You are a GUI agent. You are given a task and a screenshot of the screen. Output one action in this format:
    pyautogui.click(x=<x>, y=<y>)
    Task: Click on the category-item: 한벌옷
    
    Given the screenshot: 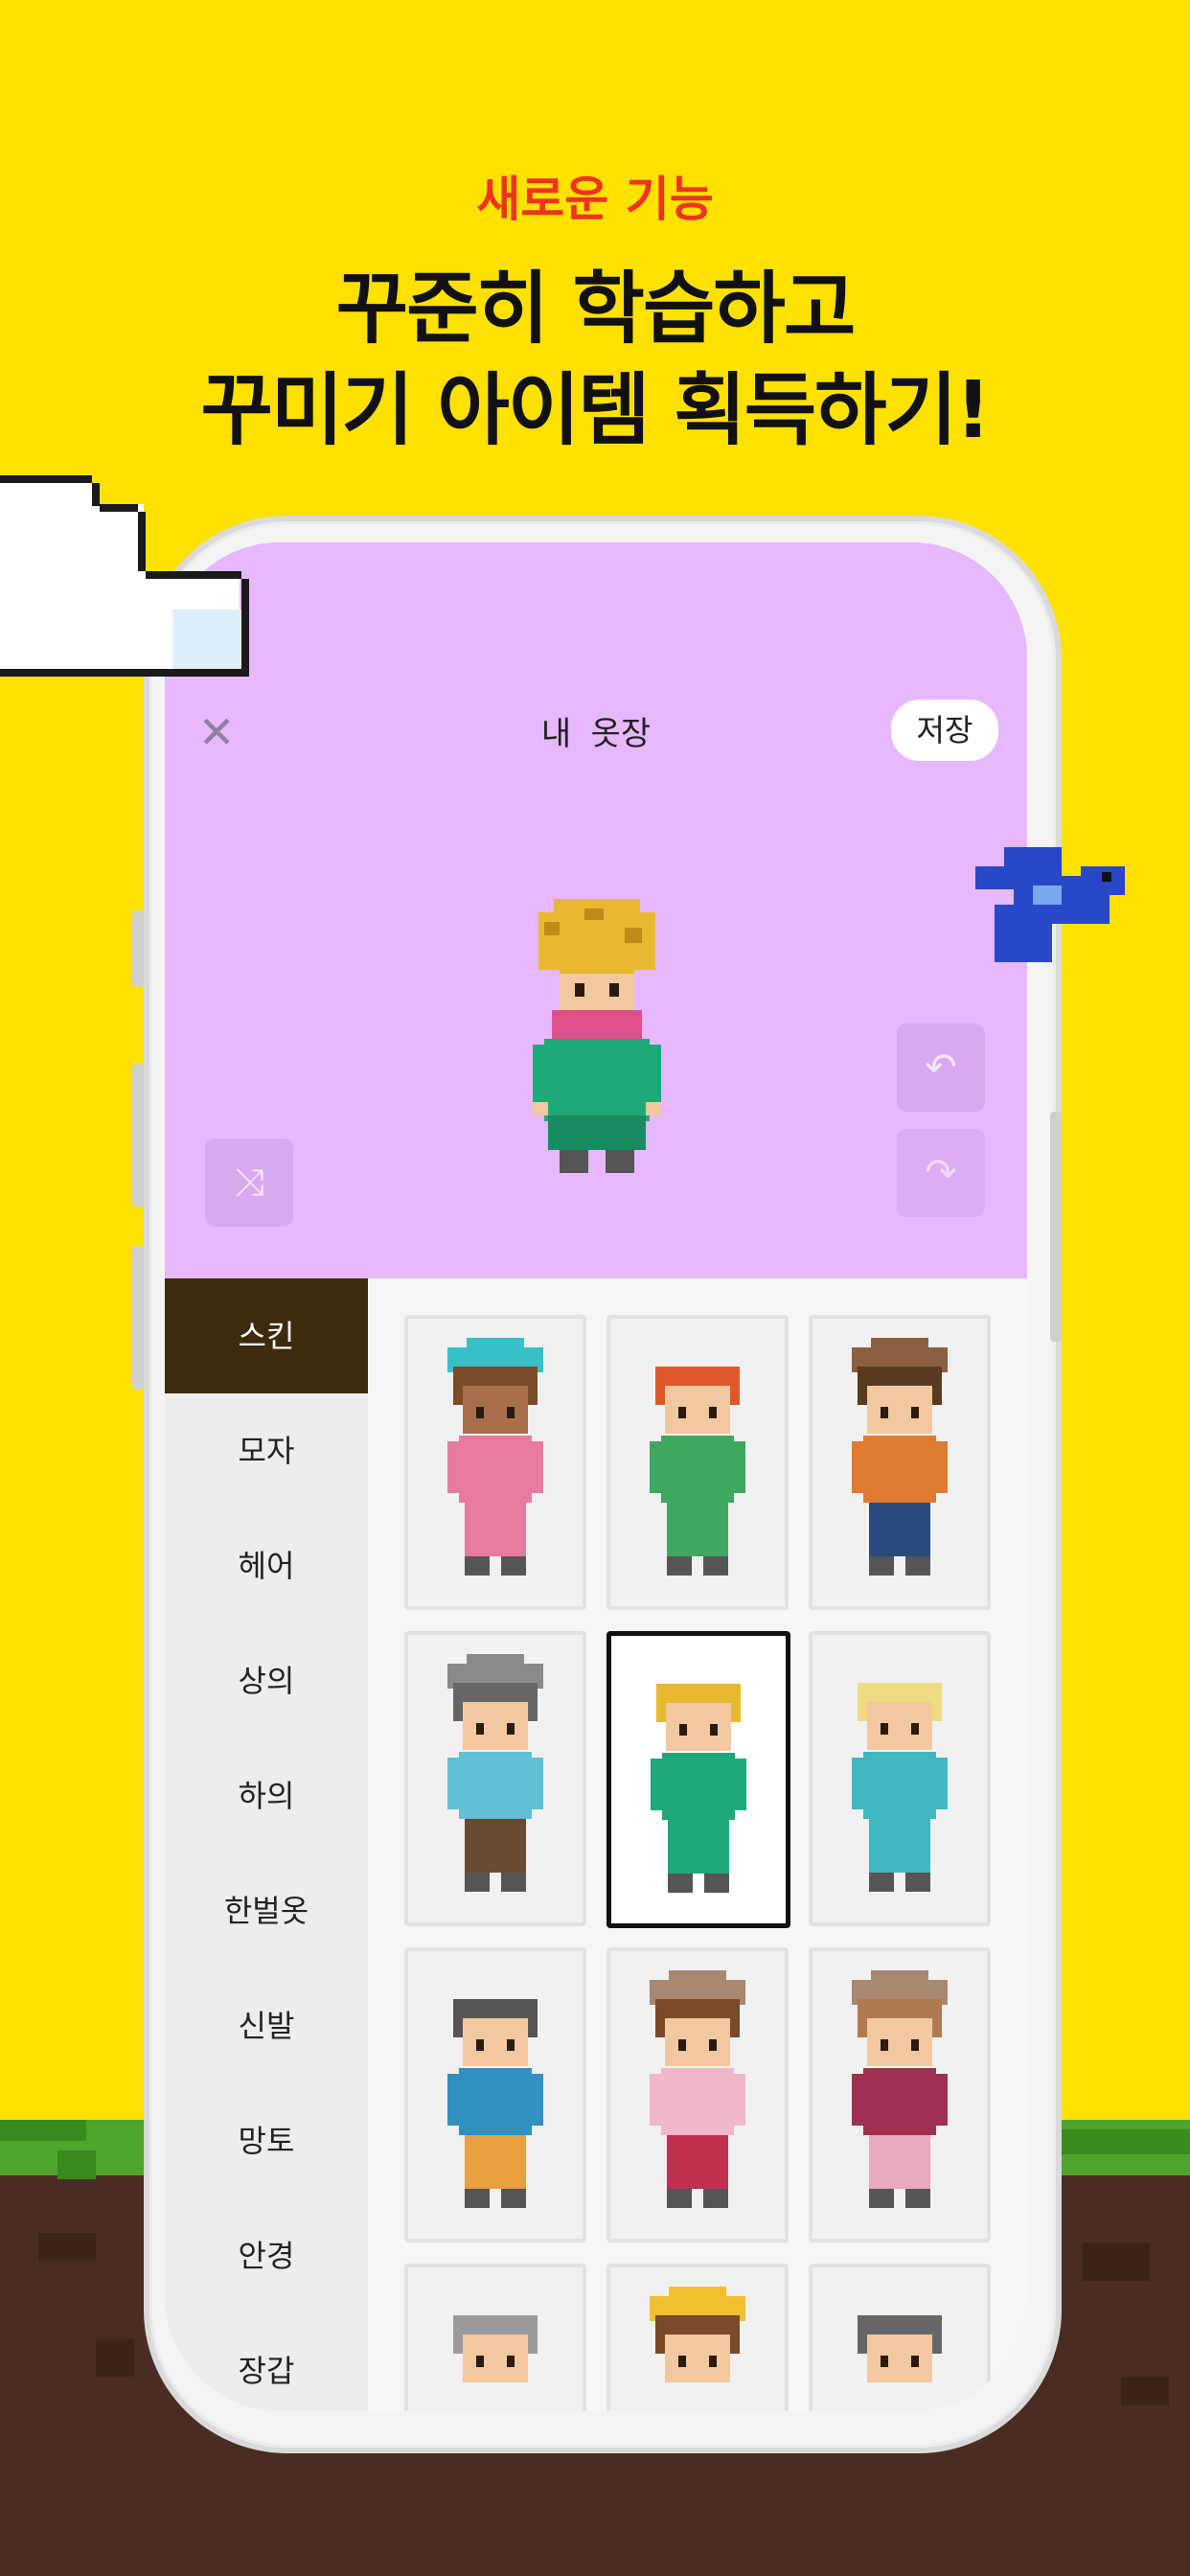 What is the action you would take?
    pyautogui.click(x=266, y=1910)
    